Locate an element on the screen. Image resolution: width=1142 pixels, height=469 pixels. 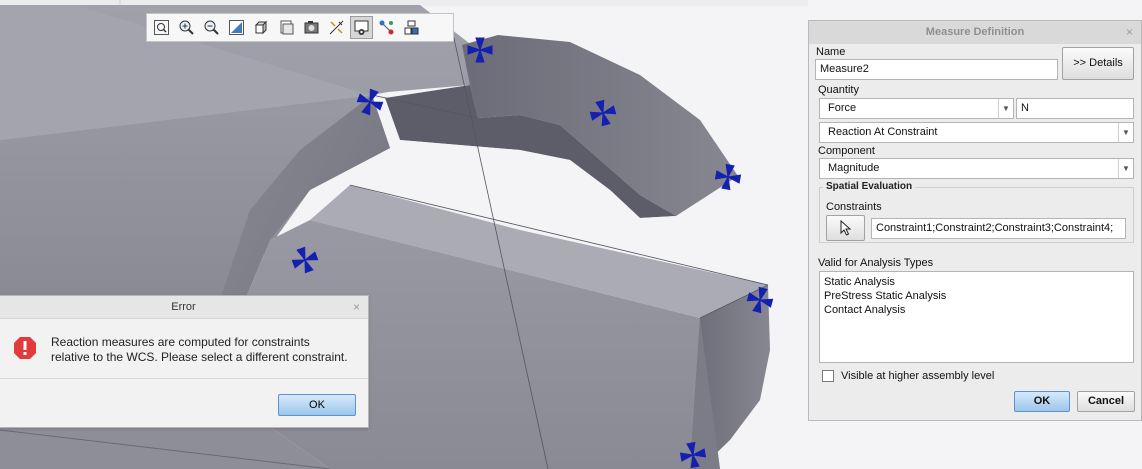
view-cube-button is located at coordinates (261, 27).